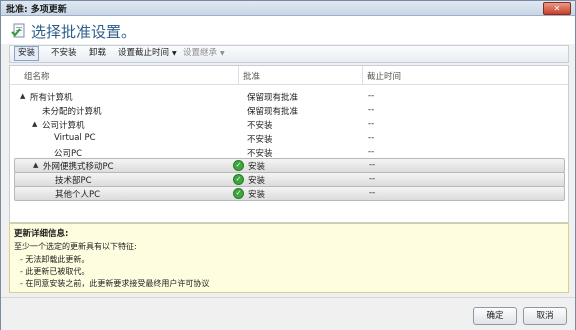 The height and width of the screenshot is (330, 576). Describe the element at coordinates (73, 181) in the screenshot. I see `group-name: 技术部PC` at that location.